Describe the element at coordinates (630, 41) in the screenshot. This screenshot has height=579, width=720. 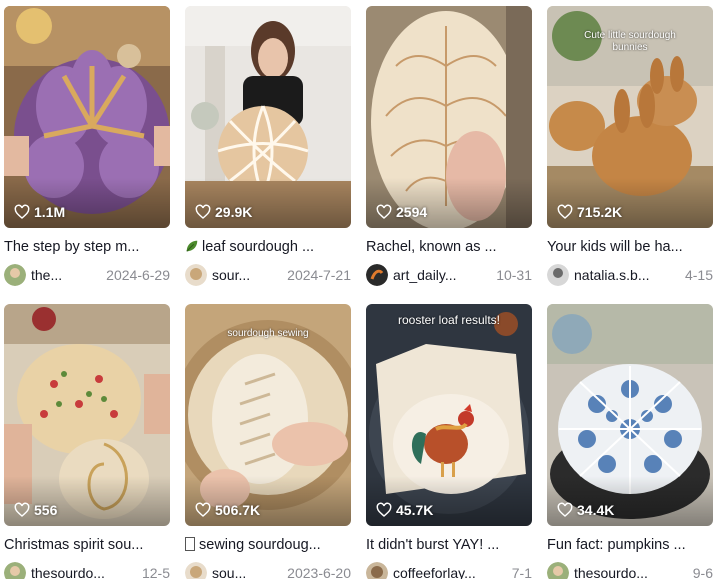
I see `video-overlay-caption: Cute little sourdough bunnies` at that location.